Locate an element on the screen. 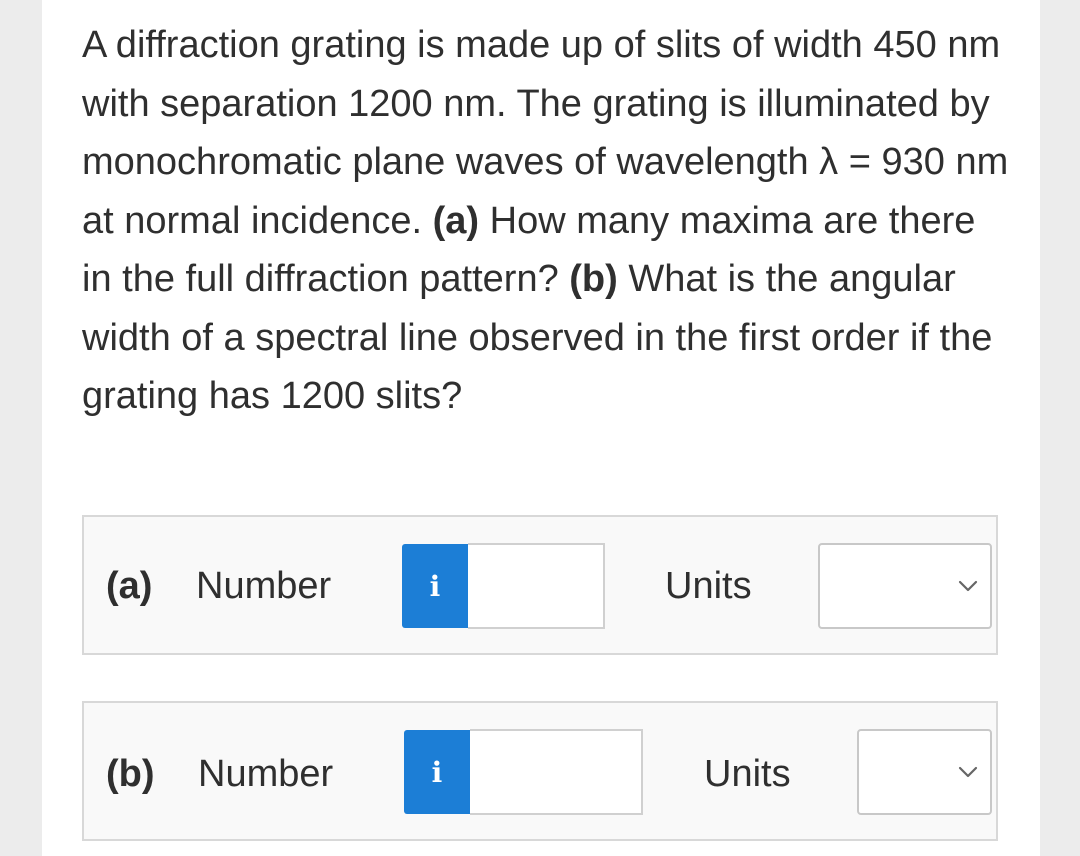  units-label-a: Units is located at coordinates (708, 586).